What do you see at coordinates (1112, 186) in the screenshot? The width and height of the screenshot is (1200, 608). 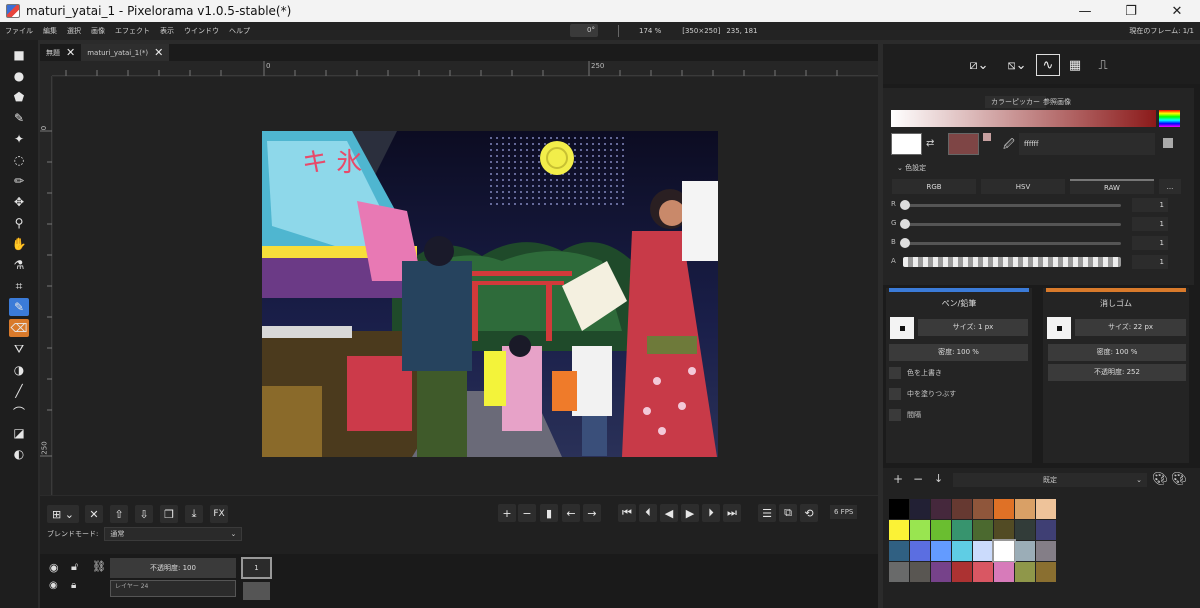 I see `mode-raw-button: RAW` at bounding box center [1112, 186].